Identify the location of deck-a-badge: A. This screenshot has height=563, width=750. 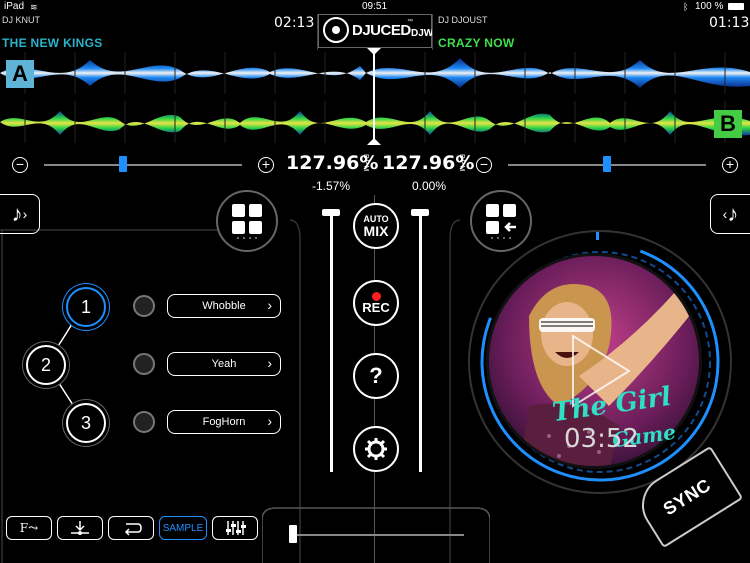
(20, 74).